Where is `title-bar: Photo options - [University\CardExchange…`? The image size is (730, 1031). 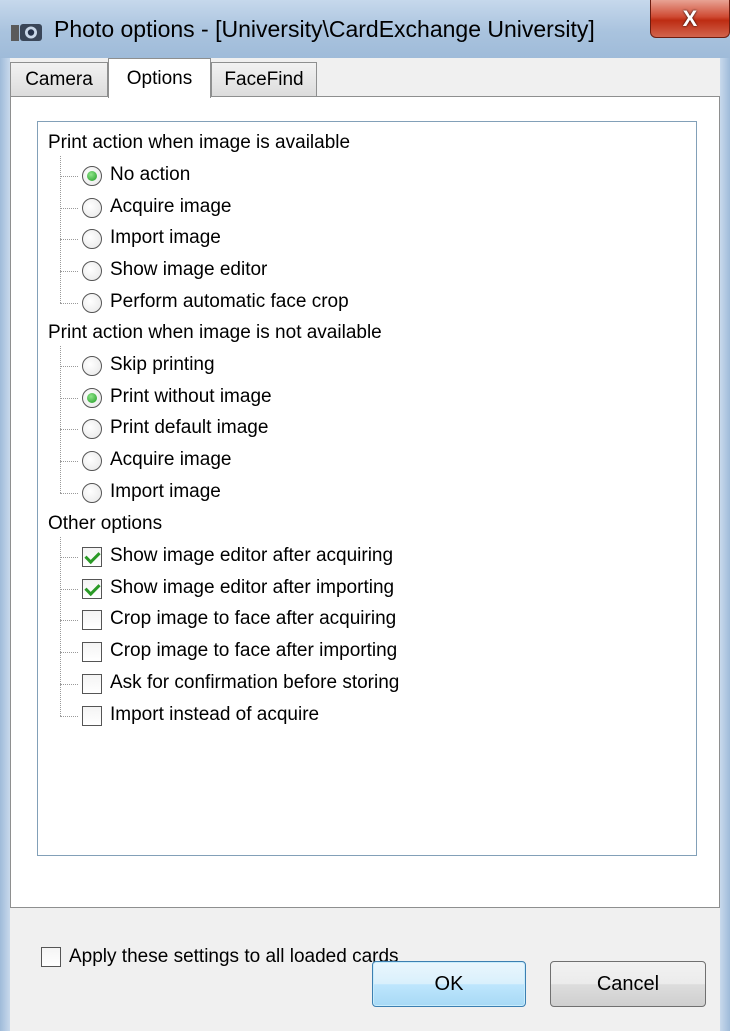 title-bar: Photo options - [University\CardExchange… is located at coordinates (365, 29).